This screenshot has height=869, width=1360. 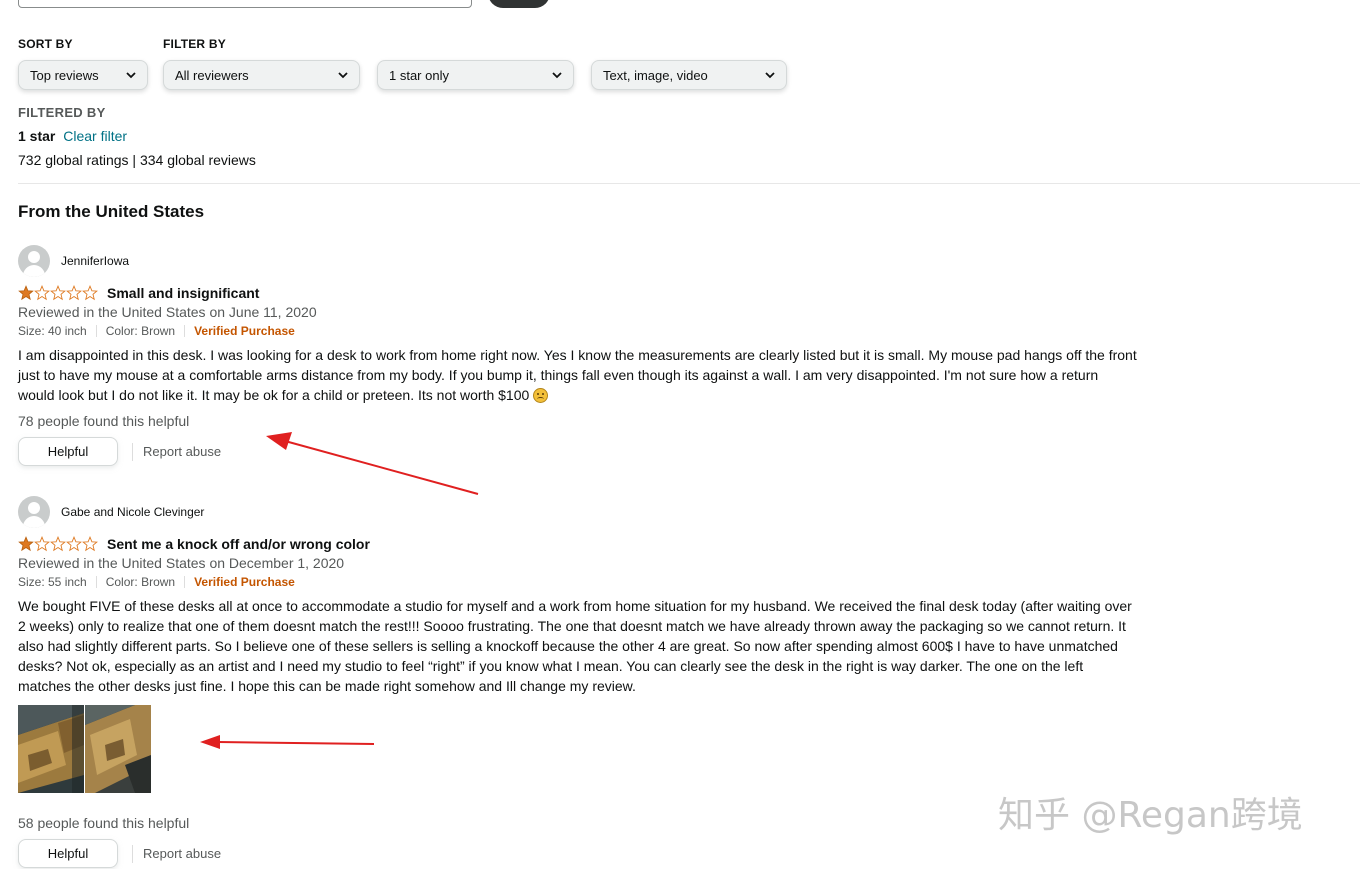 I want to click on filter-by-label: FILTER BY, so click(x=194, y=44).